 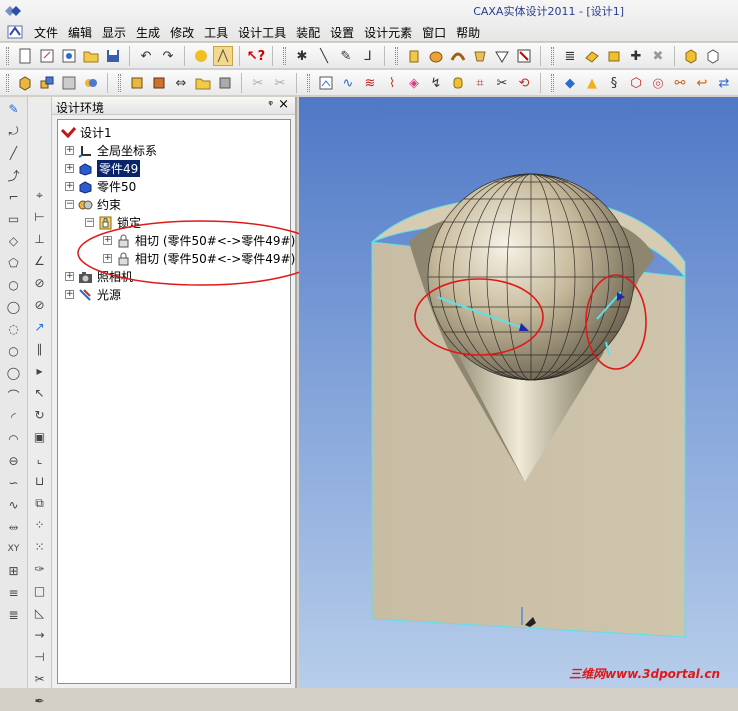 What do you see at coordinates (91, 56) in the screenshot?
I see `open-folder-icon` at bounding box center [91, 56].